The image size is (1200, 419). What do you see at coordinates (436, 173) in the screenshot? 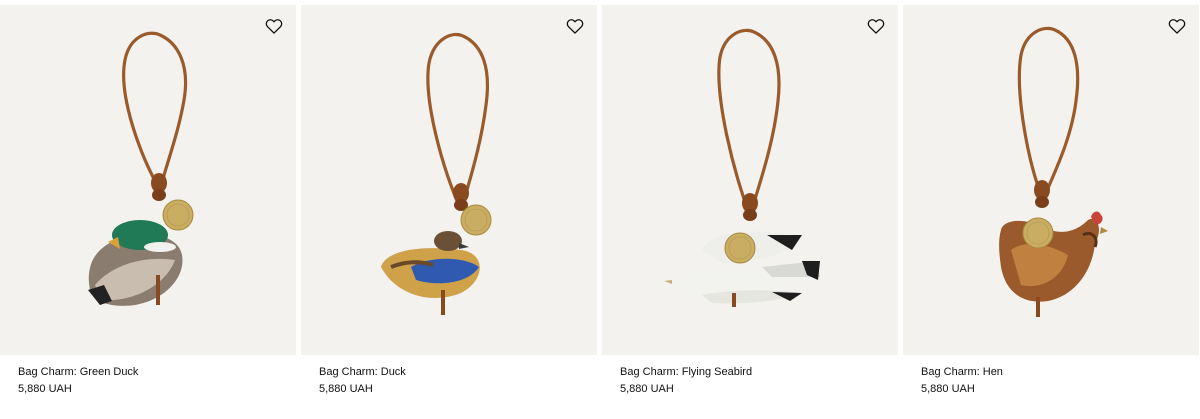
I see `duck-charm-image` at bounding box center [436, 173].